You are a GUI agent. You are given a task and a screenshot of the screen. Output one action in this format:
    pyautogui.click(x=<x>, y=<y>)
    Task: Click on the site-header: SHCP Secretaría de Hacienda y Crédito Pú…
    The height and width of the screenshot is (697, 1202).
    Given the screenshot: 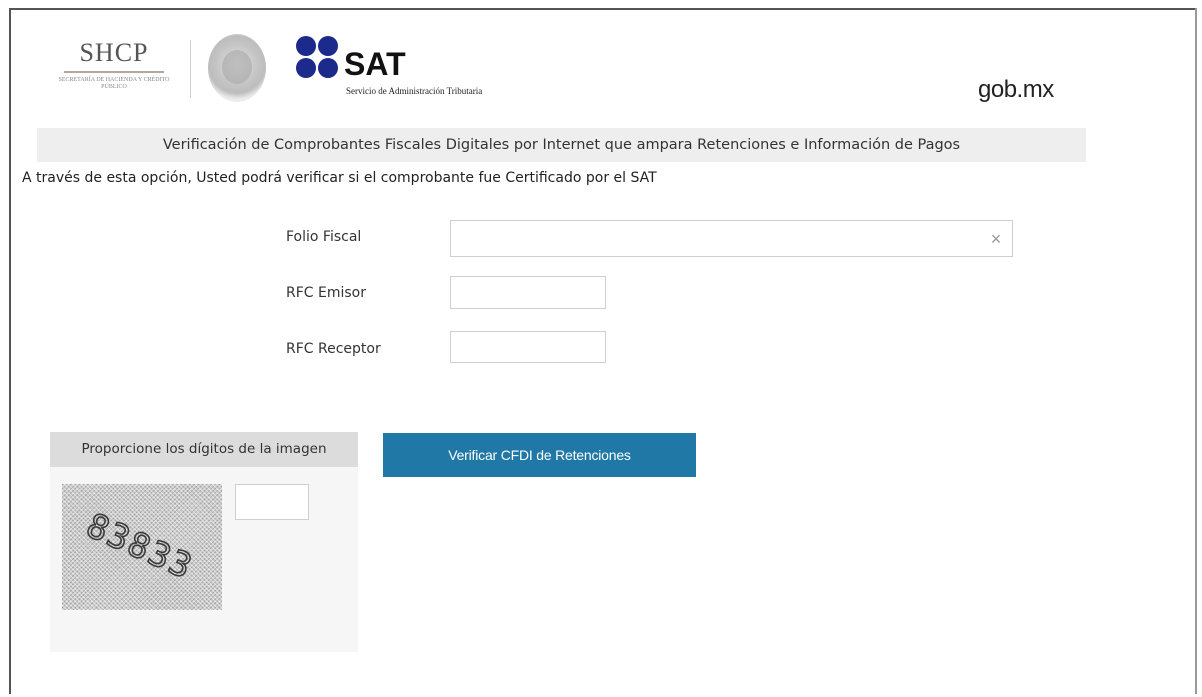 What is the action you would take?
    pyautogui.click(x=578, y=67)
    